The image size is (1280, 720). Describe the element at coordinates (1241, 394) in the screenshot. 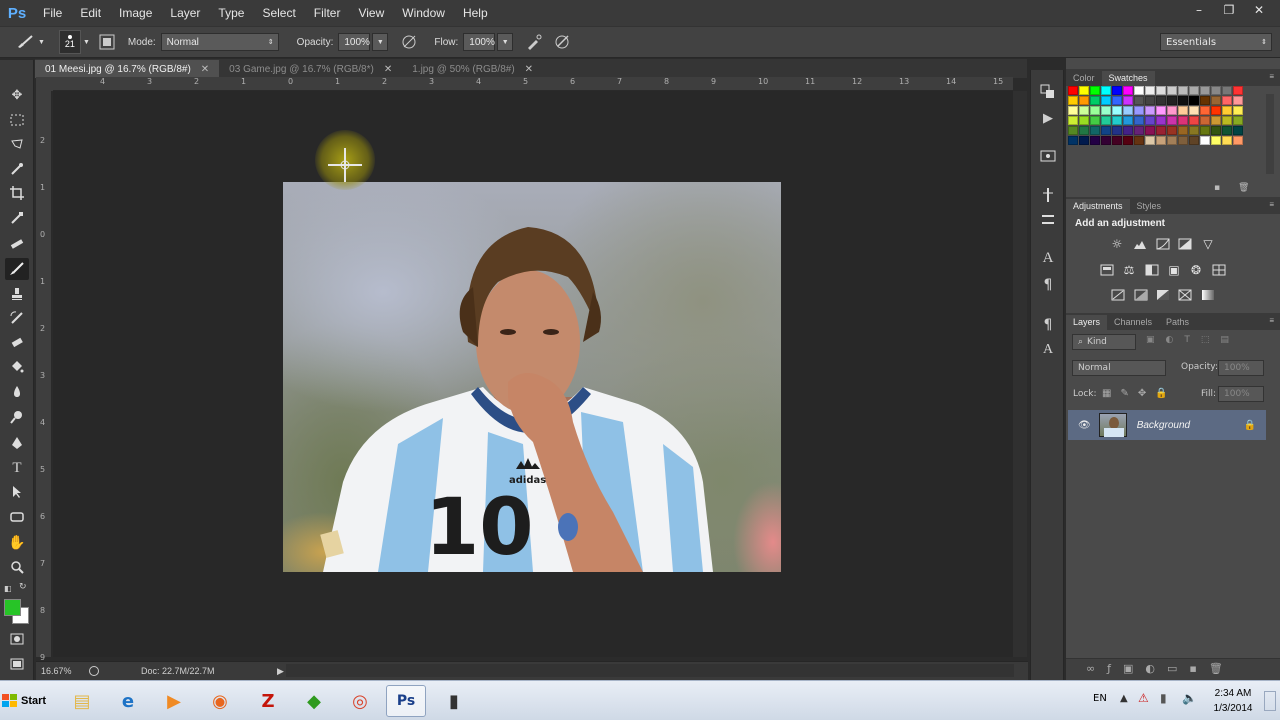

I see `fill-field: 100%` at that location.